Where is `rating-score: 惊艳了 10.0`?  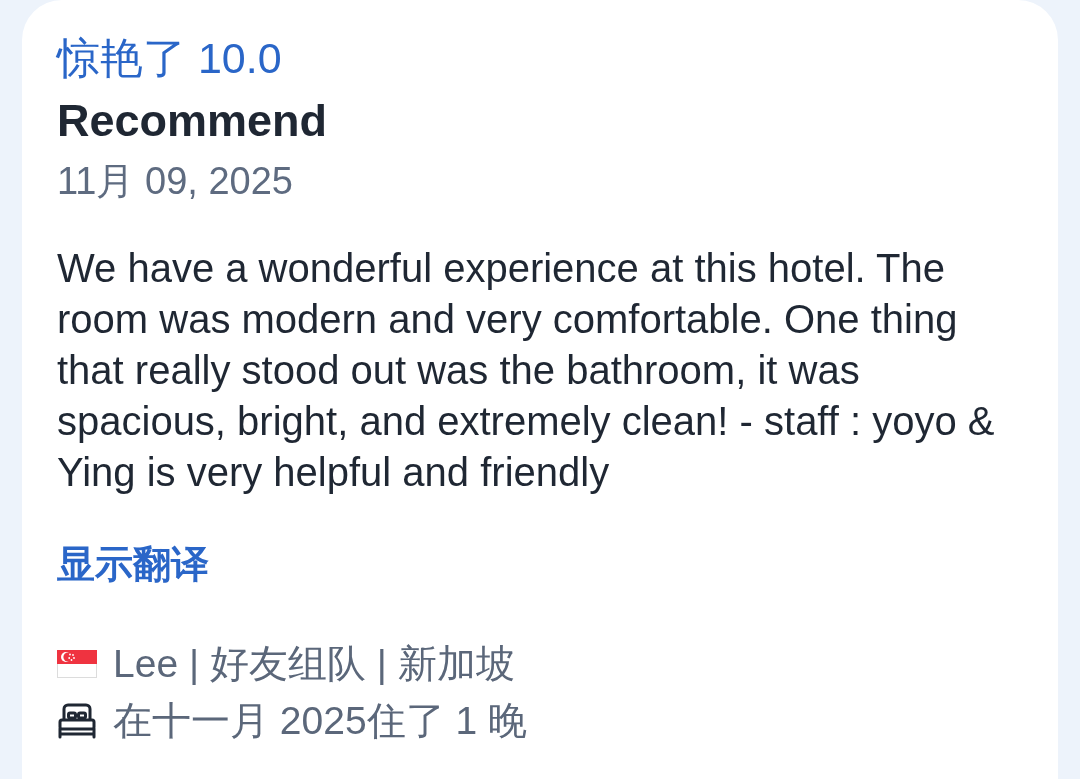
rating-score: 惊艳了 10.0 is located at coordinates (169, 58).